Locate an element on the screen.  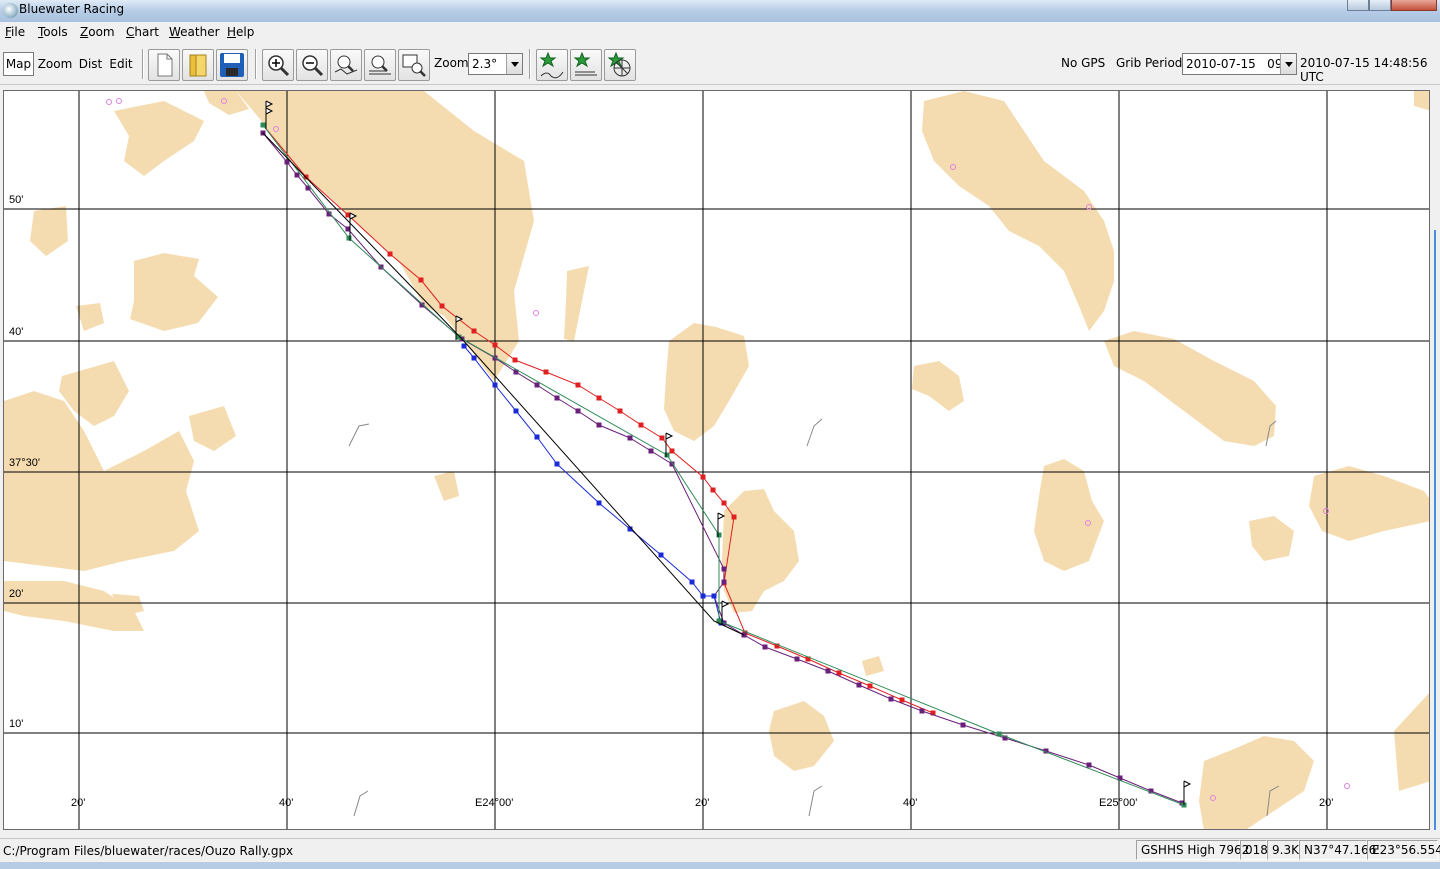
zoom-mode-button: Zoom is located at coordinates (55, 64).